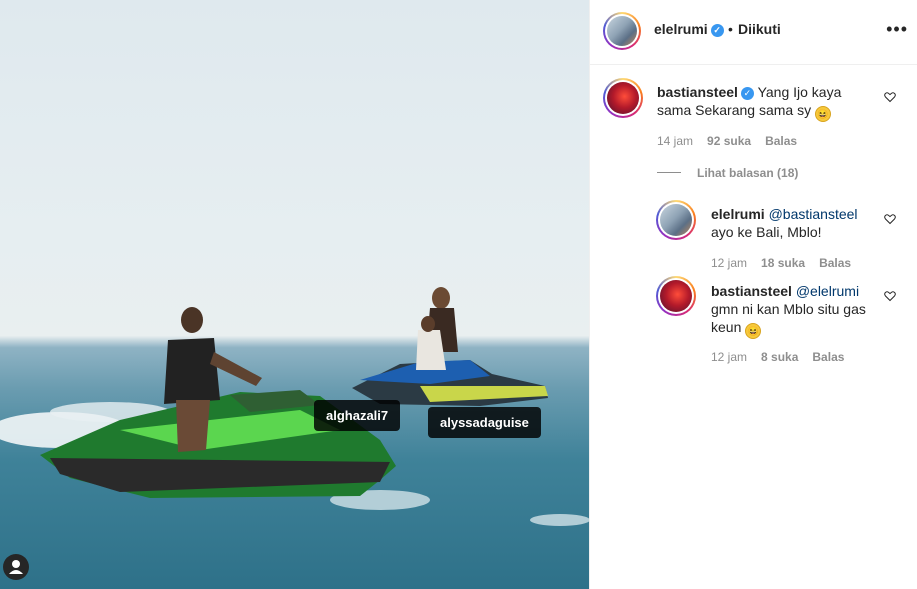 This screenshot has height=589, width=917. I want to click on reply-body: ayo ke Bali, Mblo!, so click(766, 232).